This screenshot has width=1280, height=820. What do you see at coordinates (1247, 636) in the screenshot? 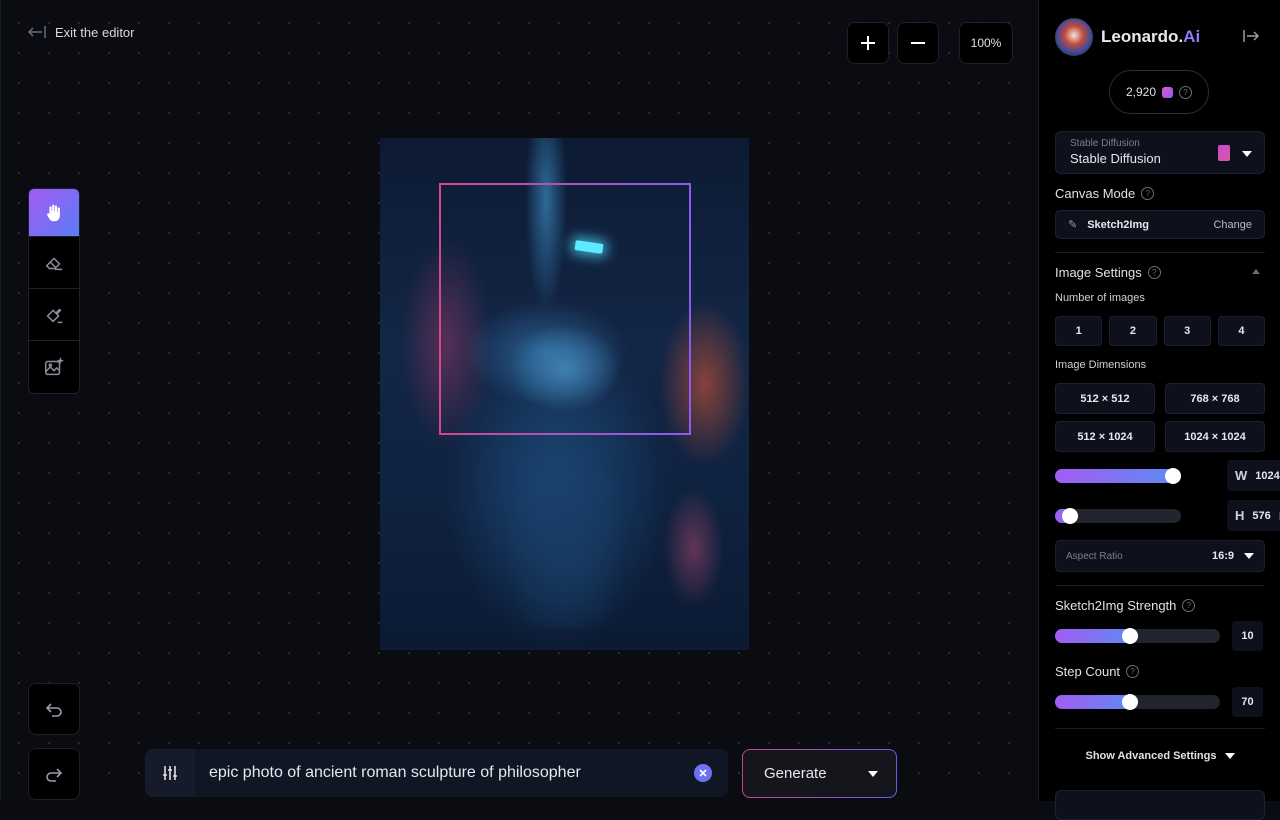
I see `strength-value: 10` at bounding box center [1247, 636].